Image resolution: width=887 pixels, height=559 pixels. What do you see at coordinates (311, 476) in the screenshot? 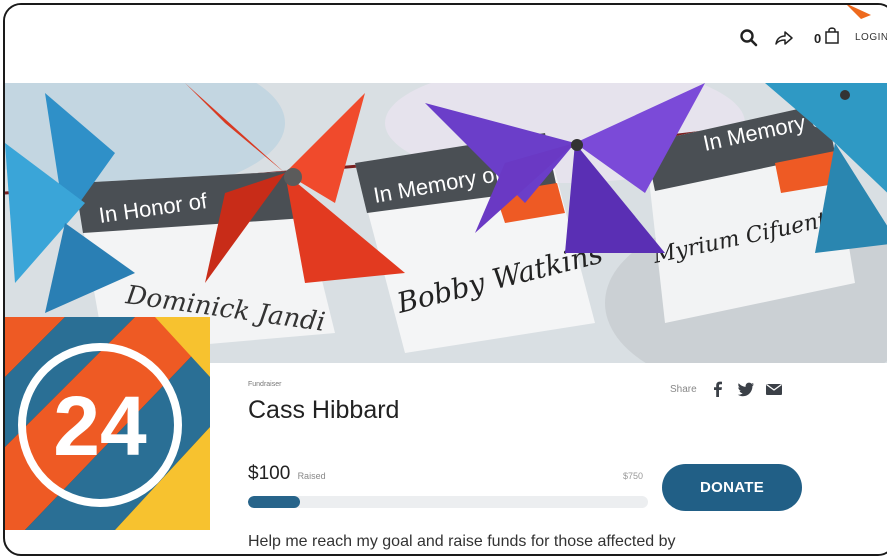
I see `raised-label: Raised` at bounding box center [311, 476].